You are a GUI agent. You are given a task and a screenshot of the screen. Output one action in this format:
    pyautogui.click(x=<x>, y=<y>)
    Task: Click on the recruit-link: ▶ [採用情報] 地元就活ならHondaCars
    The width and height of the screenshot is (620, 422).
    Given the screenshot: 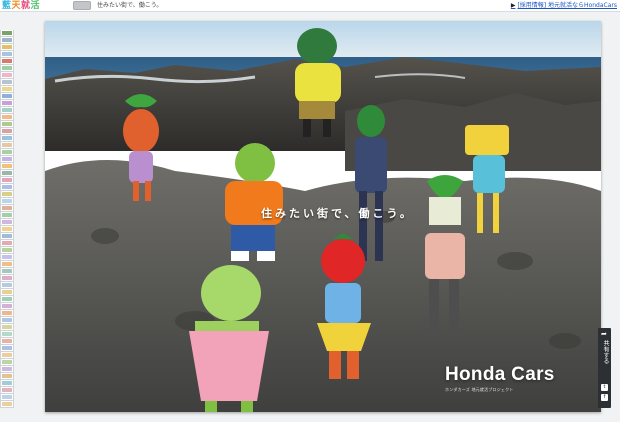 What is the action you would take?
    pyautogui.click(x=564, y=6)
    